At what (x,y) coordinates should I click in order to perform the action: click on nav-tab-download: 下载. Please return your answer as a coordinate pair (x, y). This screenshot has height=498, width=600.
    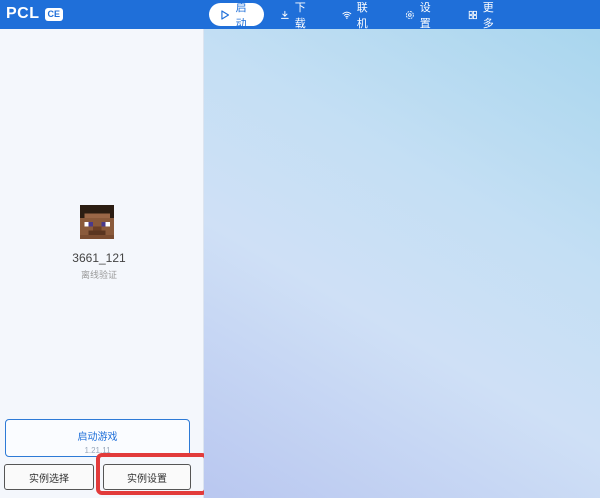
    Looking at the image, I should click on (295, 16).